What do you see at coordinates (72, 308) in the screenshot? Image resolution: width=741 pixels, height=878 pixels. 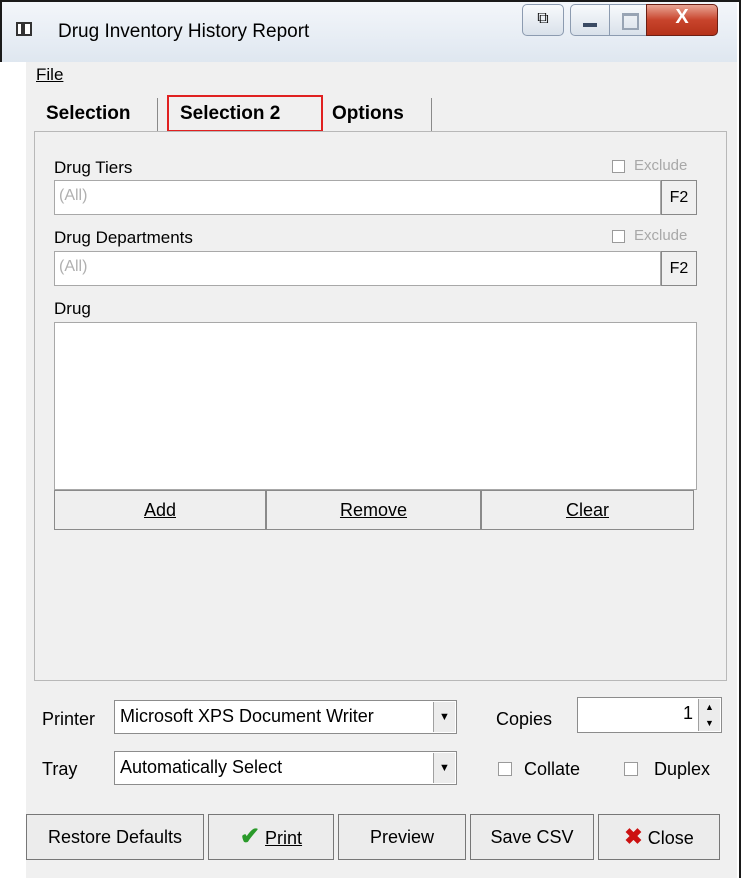 I see `drug-label: Drug` at bounding box center [72, 308].